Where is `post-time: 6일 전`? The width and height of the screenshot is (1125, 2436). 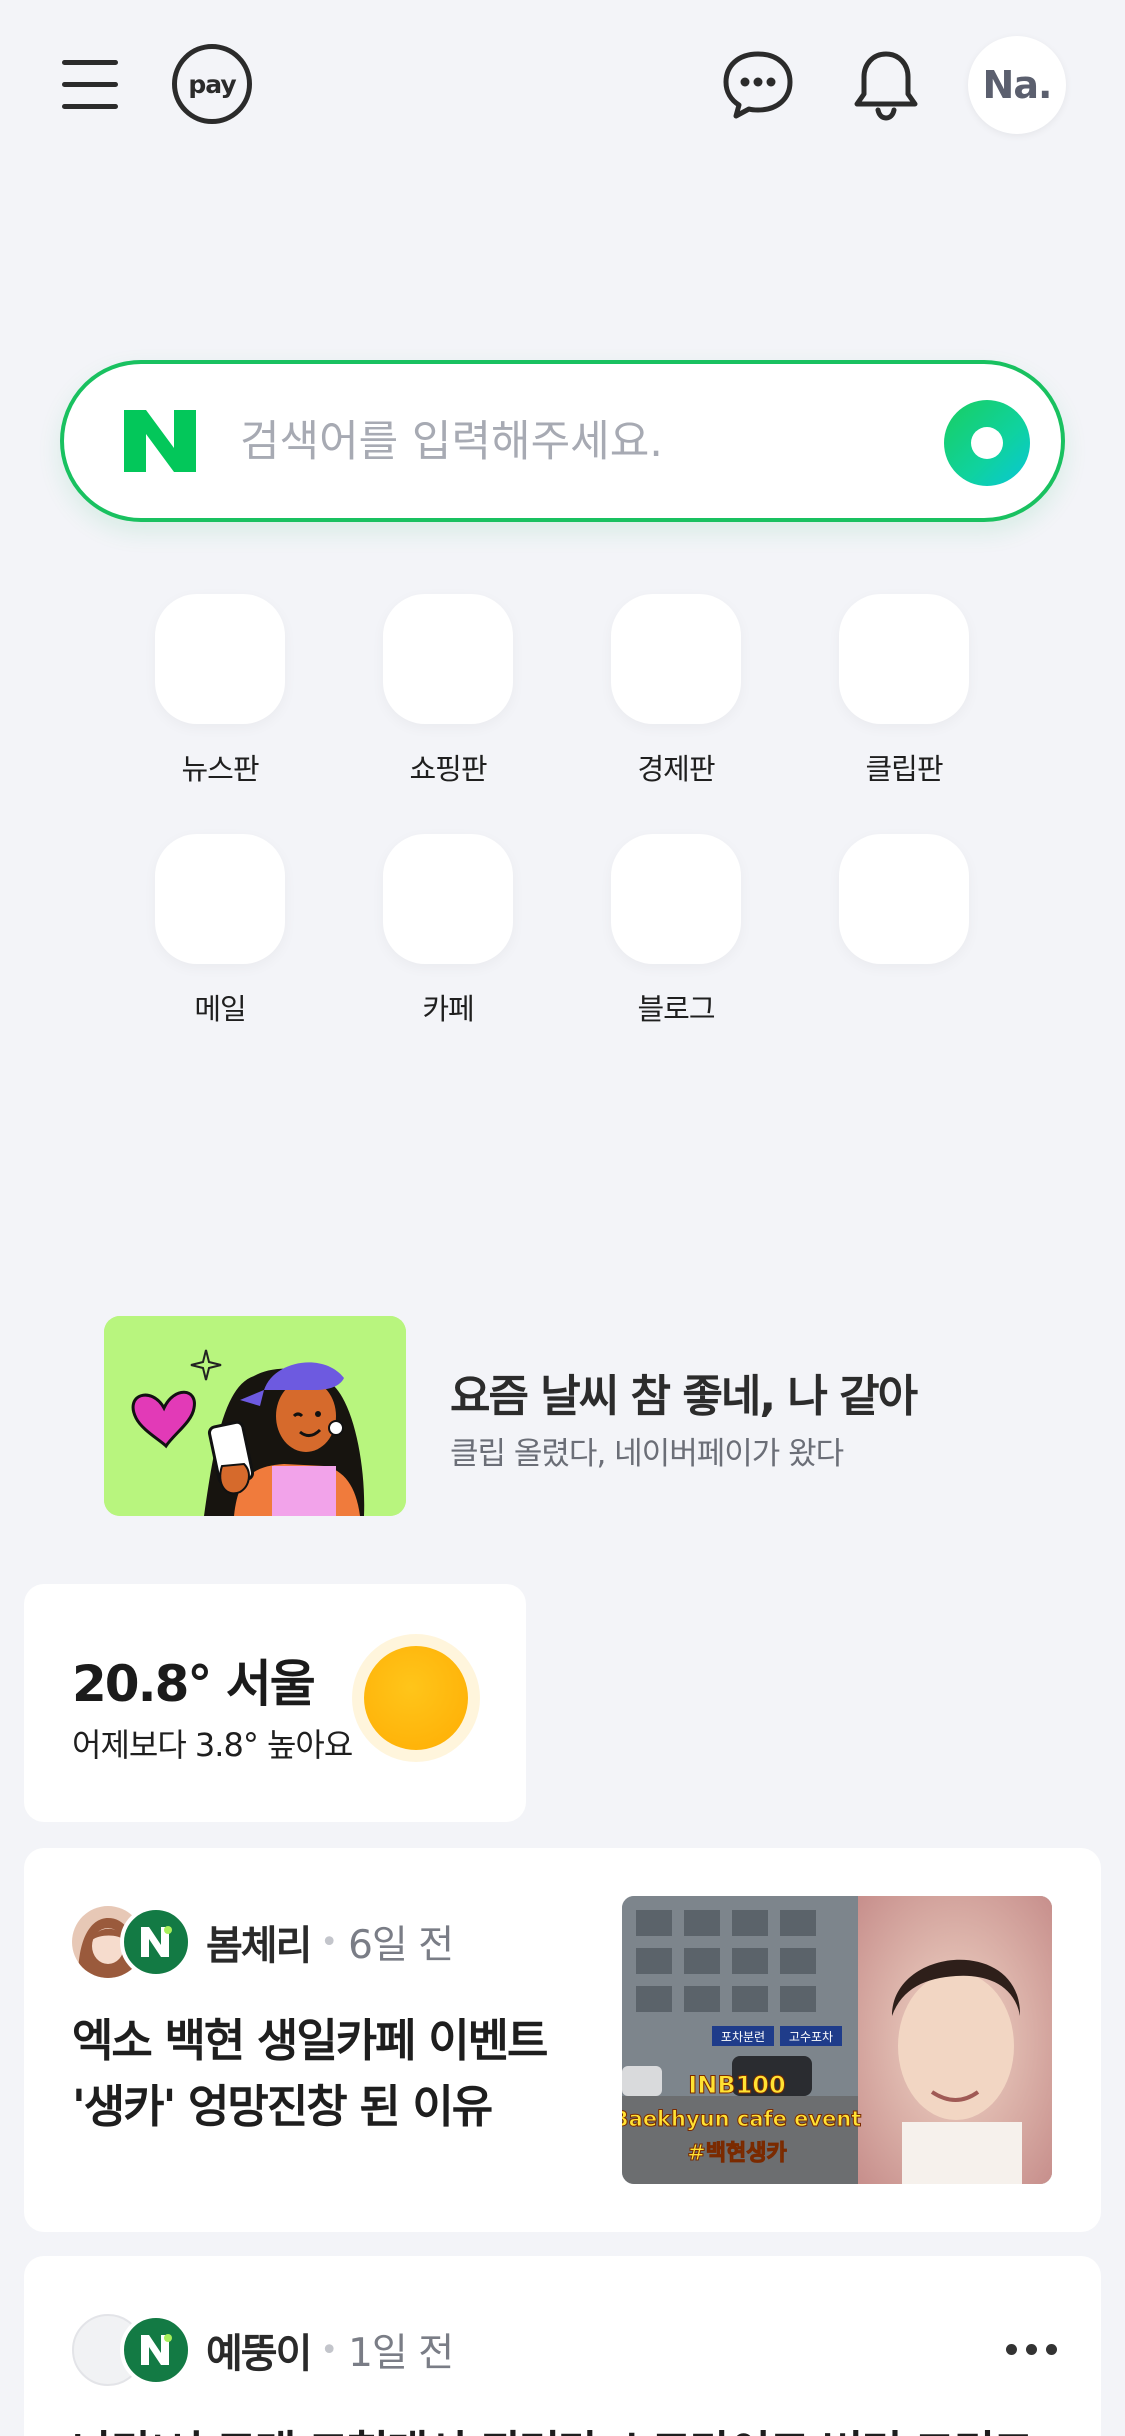
post-time: 6일 전 is located at coordinates (401, 1945).